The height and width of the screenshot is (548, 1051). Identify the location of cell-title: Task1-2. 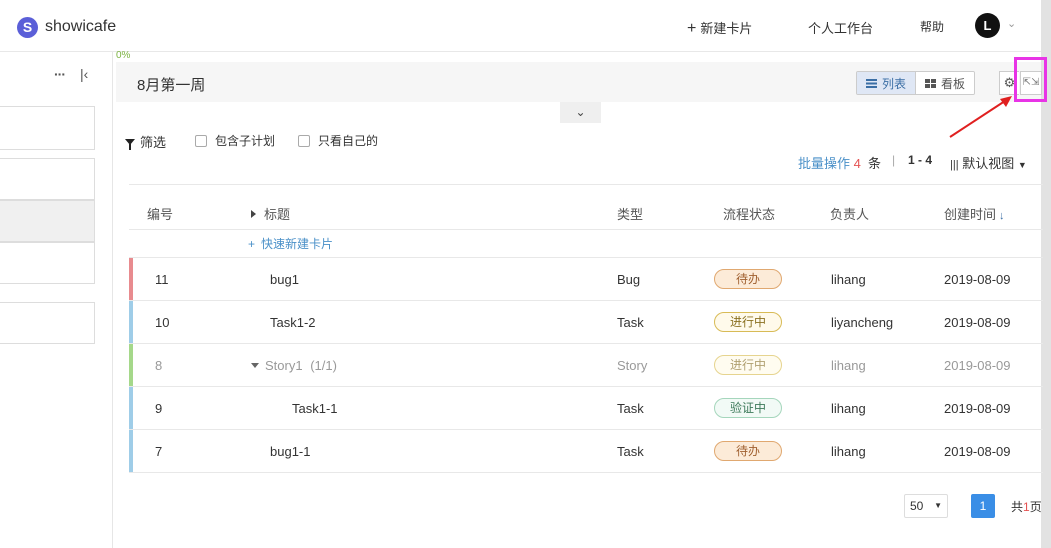
(293, 322).